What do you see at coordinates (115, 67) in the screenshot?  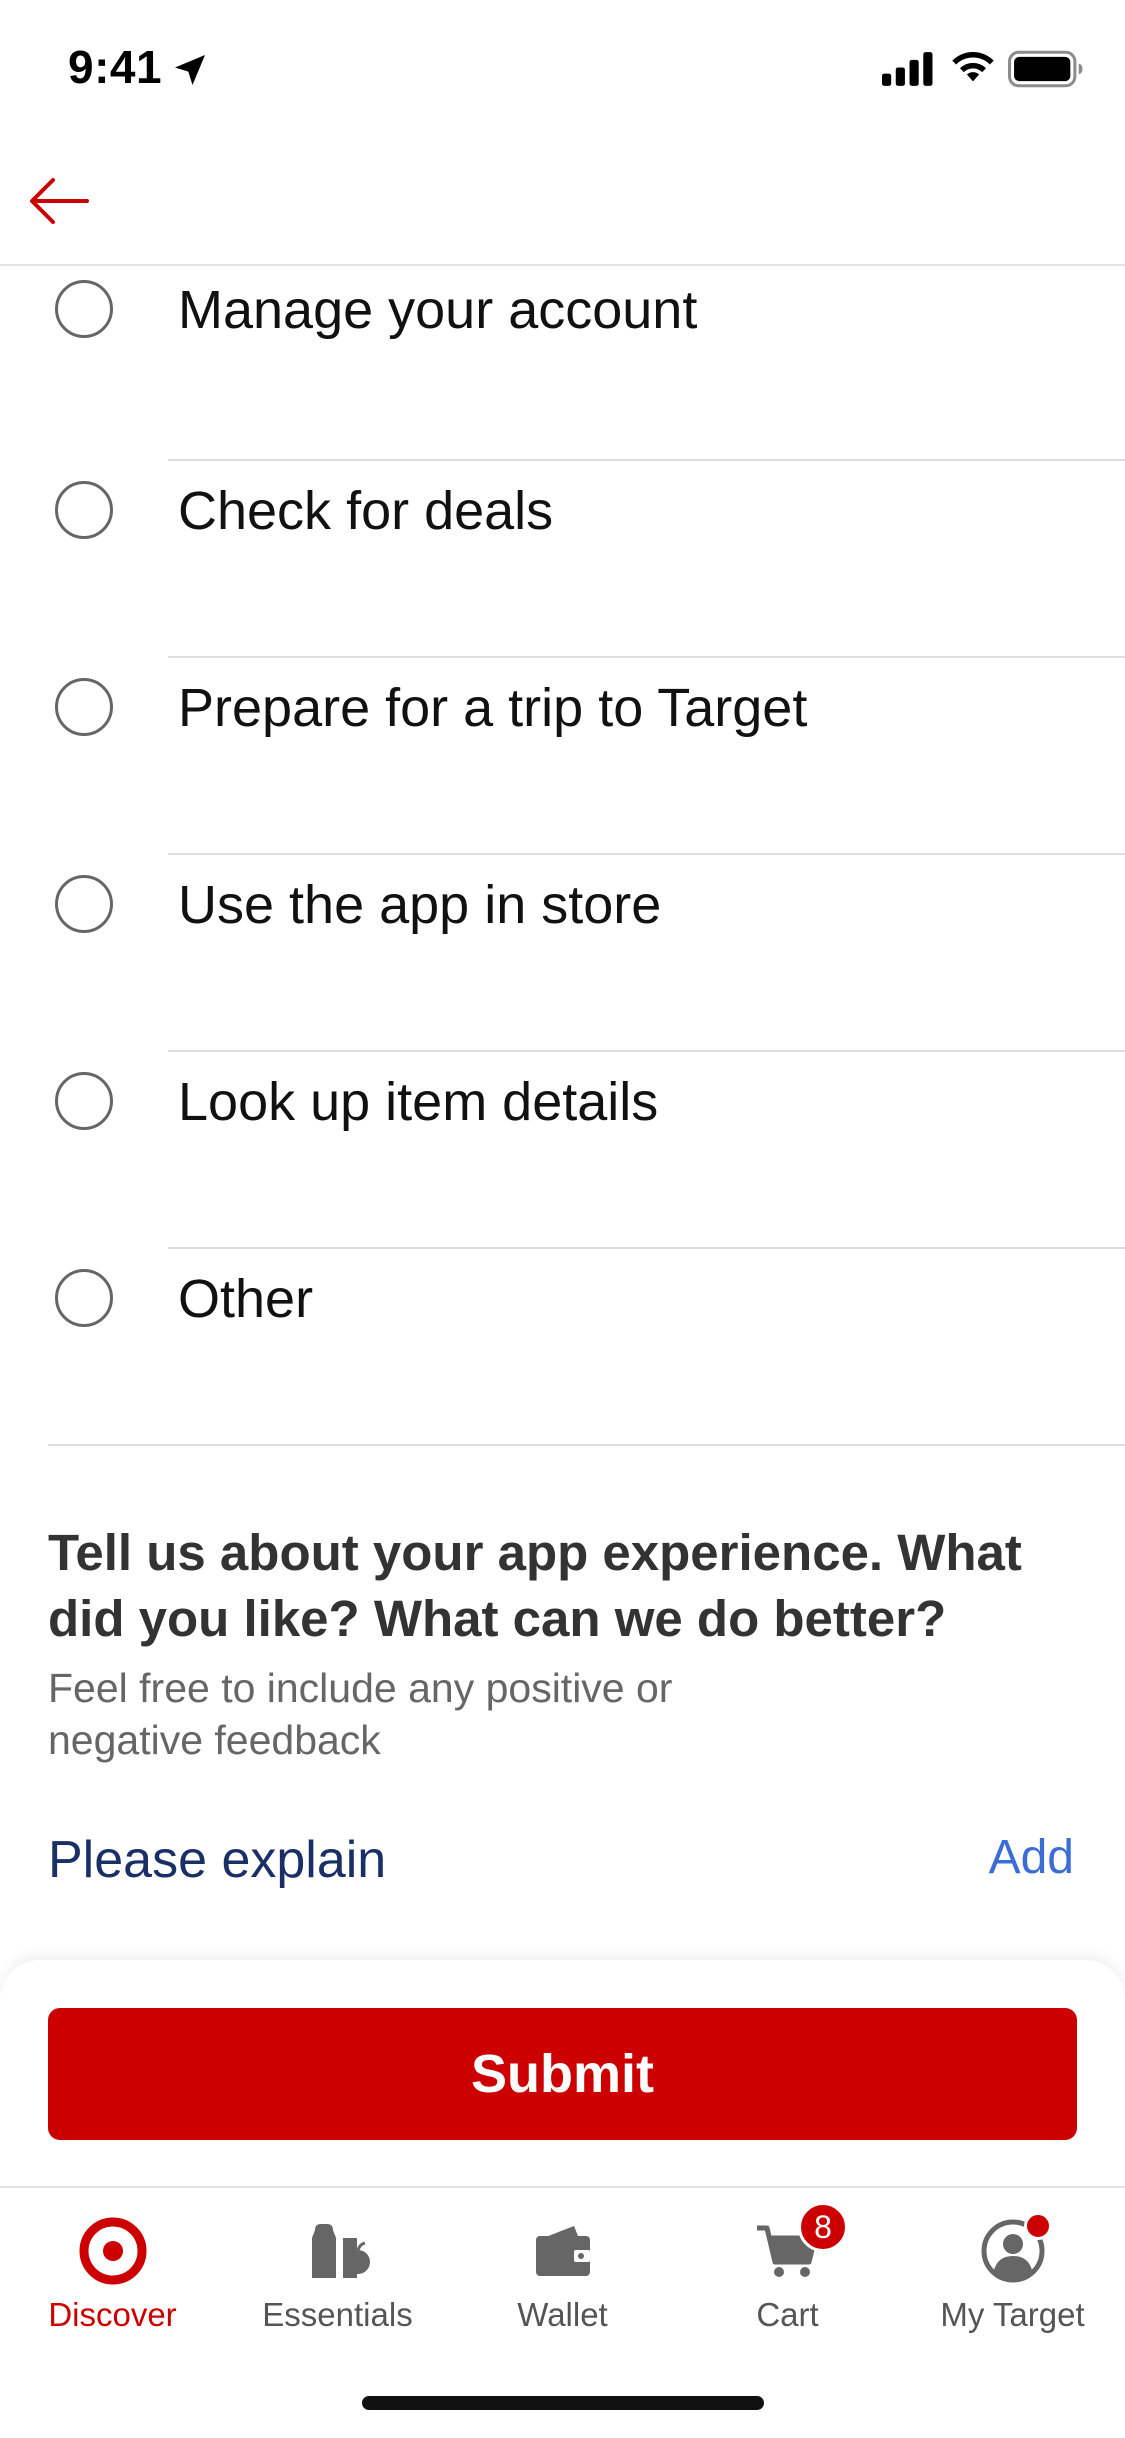 I see `status-time: 9:41` at bounding box center [115, 67].